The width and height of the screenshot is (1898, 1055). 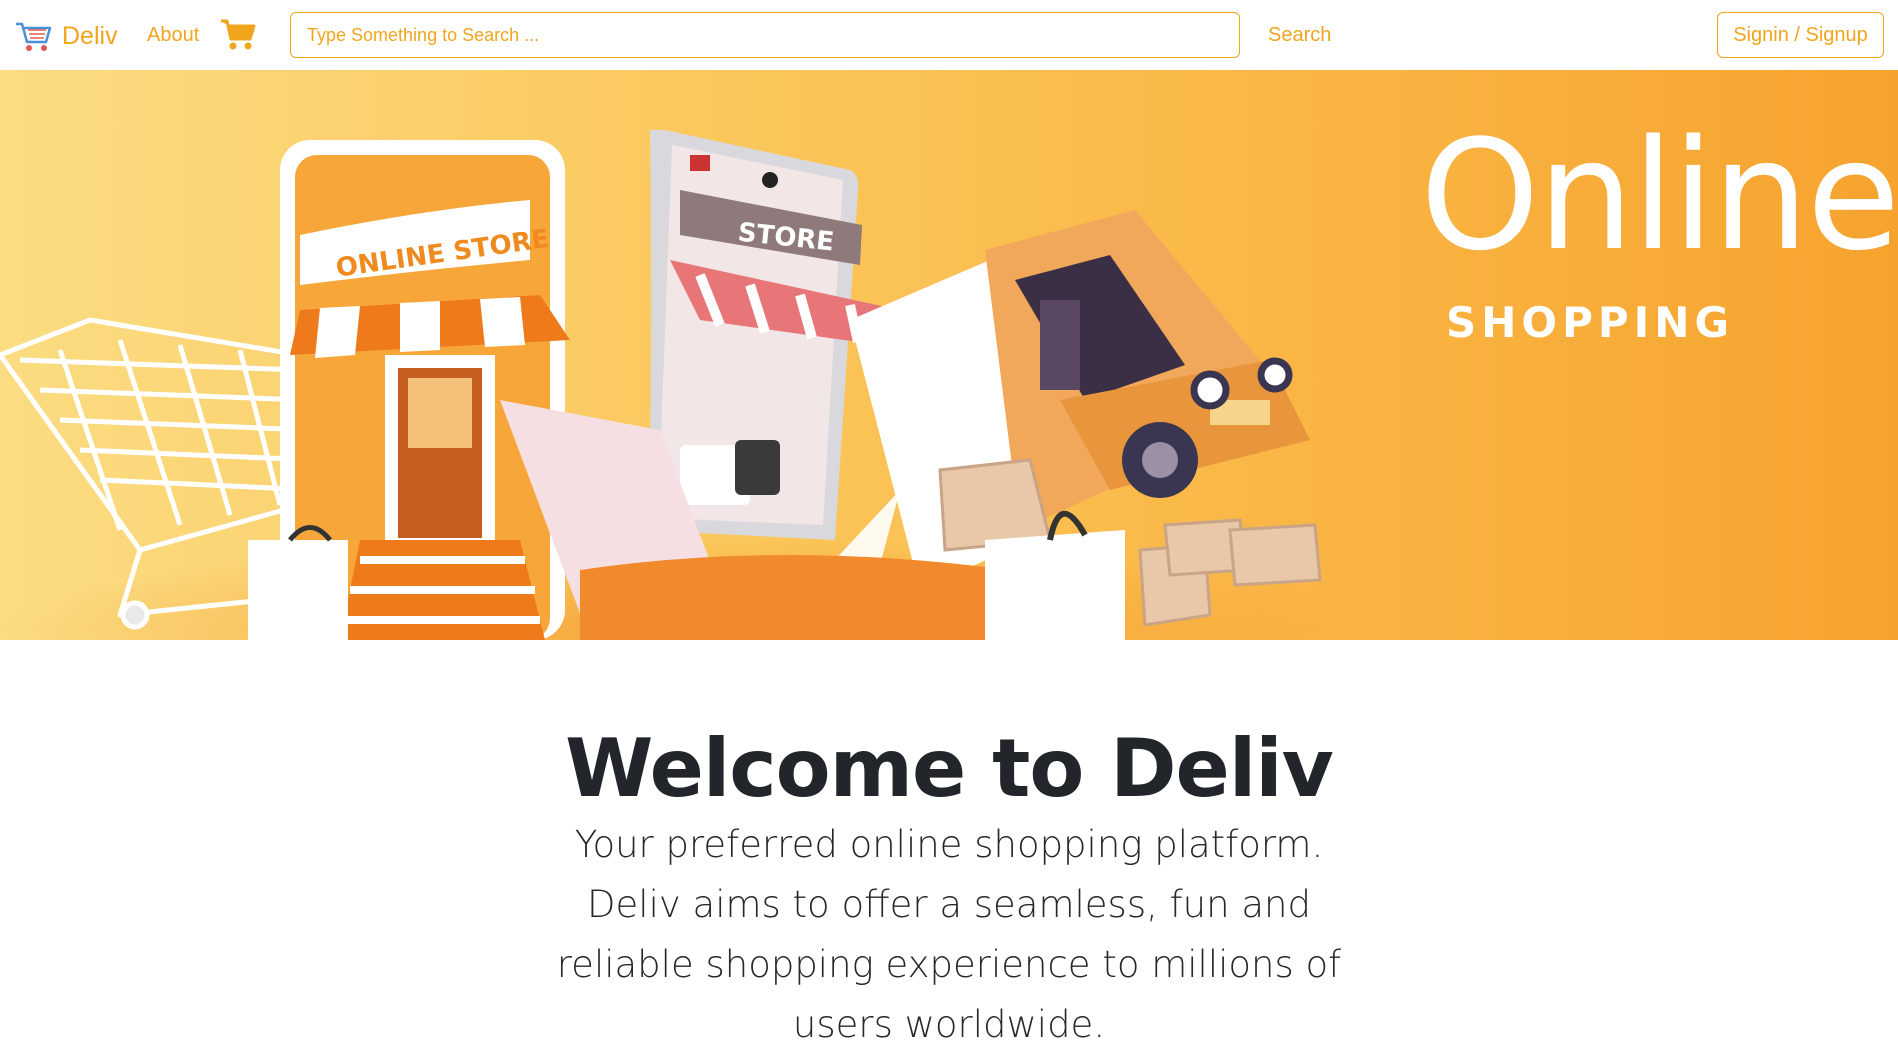 I want to click on cart-icon, so click(x=238, y=35).